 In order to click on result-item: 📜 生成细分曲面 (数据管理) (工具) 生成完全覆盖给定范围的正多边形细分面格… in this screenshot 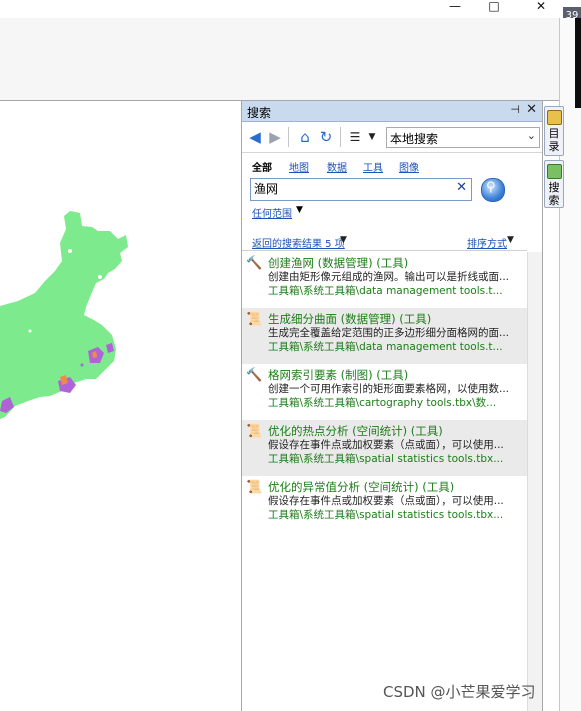, I will do `click(384, 336)`.